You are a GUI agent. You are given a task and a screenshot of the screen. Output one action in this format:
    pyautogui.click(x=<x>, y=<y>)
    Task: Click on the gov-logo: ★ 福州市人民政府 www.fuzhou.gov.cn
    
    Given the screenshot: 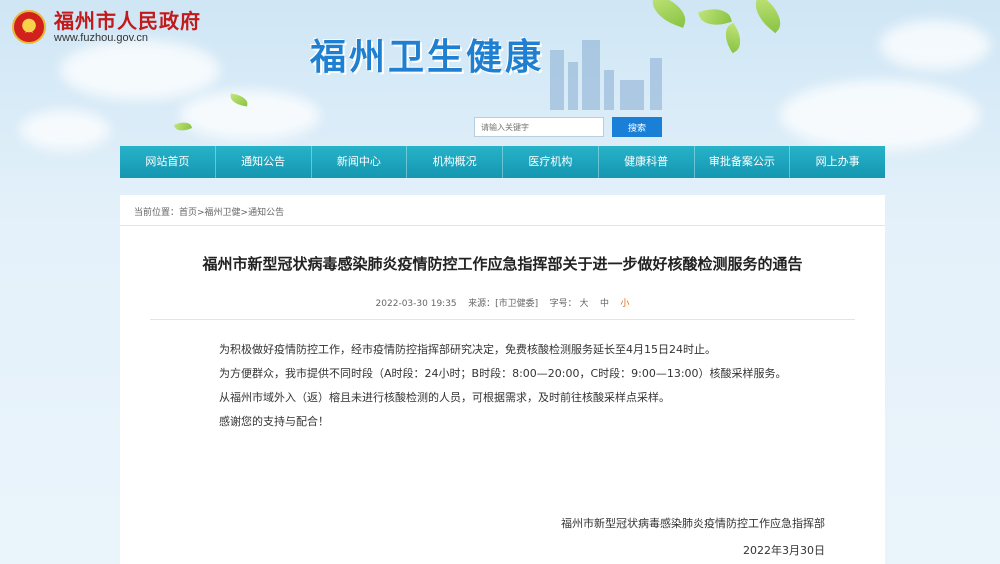 What is the action you would take?
    pyautogui.click(x=106, y=27)
    